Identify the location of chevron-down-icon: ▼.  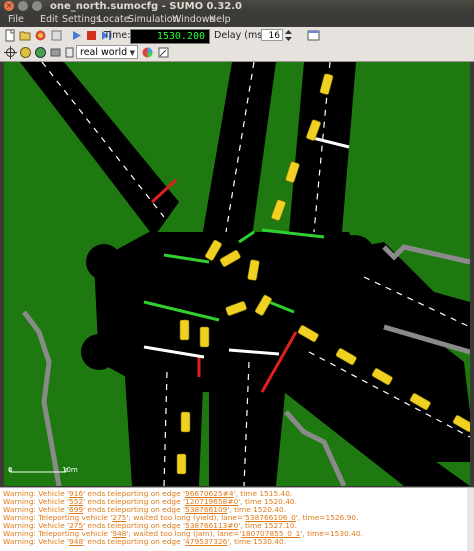
(132, 53).